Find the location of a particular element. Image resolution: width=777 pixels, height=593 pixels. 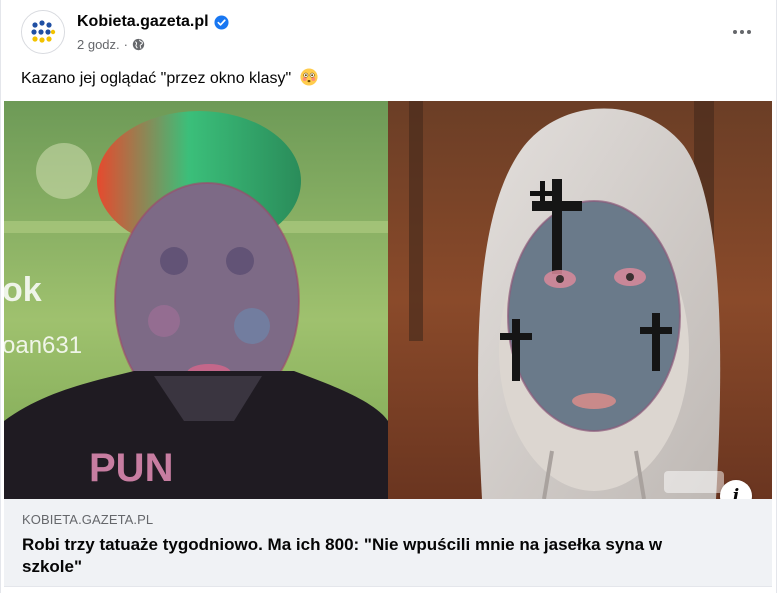

post-message-text: Kazano jej oglądać "przez okno klasy" is located at coordinates (156, 78).